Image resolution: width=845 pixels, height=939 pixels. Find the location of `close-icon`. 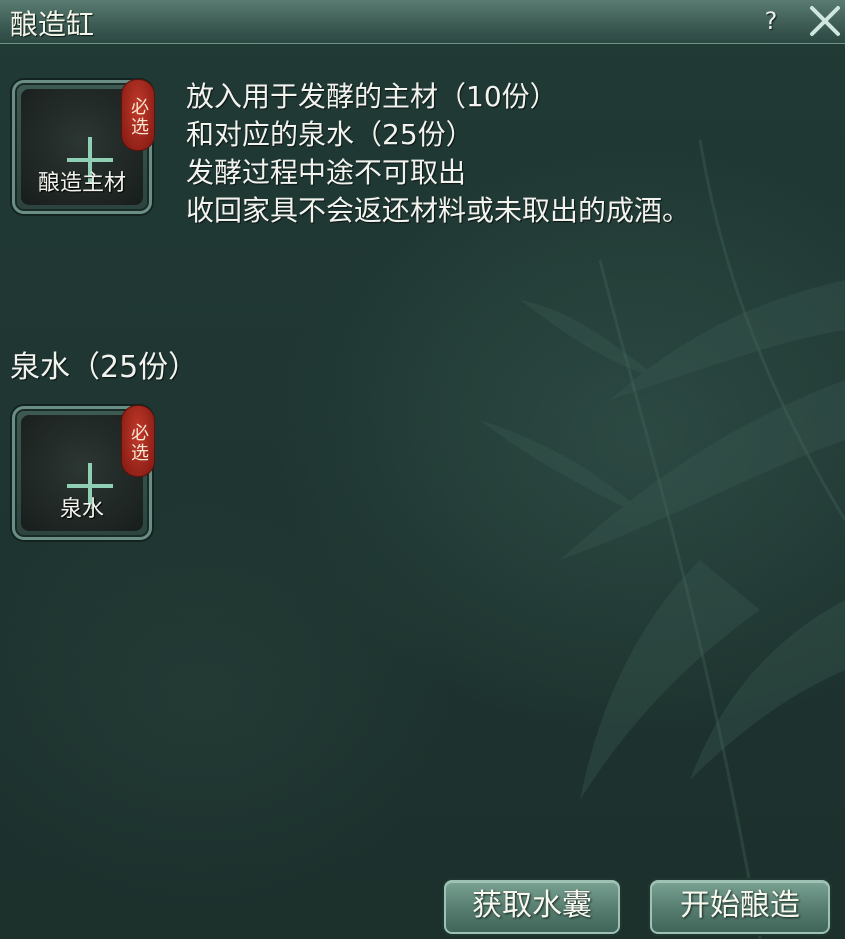

close-icon is located at coordinates (825, 21).